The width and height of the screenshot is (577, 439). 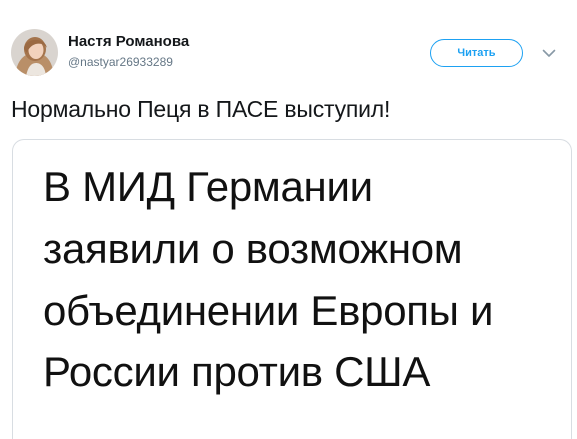 I want to click on tweet-menu-button, so click(x=549, y=53).